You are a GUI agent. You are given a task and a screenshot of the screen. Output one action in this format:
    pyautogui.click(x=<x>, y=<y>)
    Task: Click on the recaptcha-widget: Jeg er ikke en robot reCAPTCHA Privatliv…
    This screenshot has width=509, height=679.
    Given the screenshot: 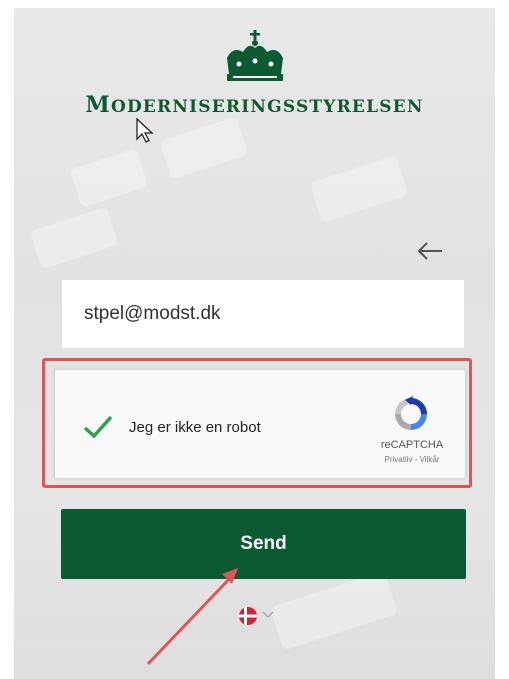 What is the action you would take?
    pyautogui.click(x=260, y=424)
    